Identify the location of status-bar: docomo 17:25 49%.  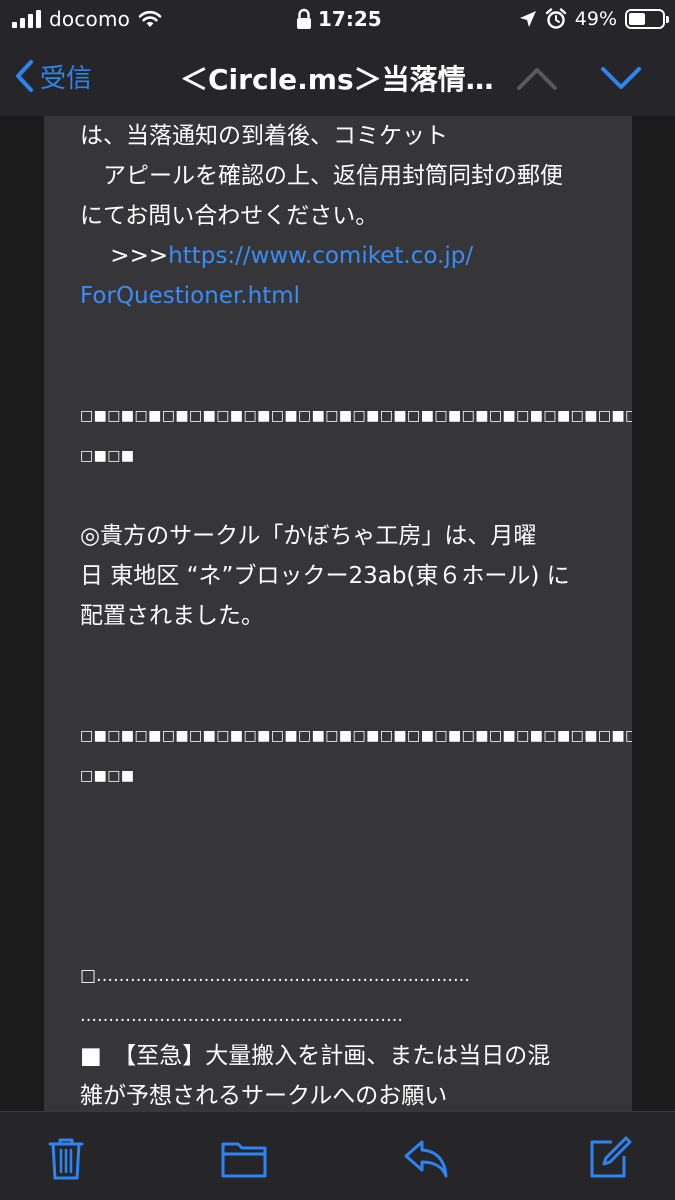
(337, 19).